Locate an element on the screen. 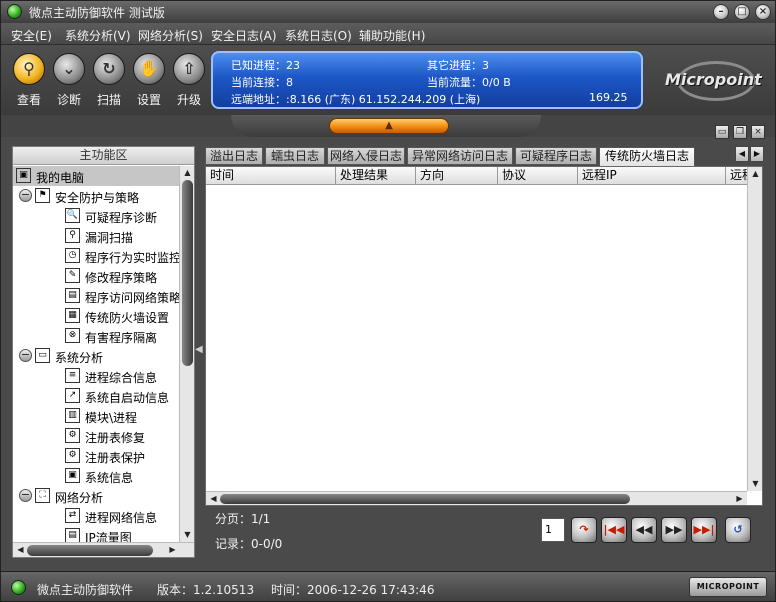 This screenshot has height=602, width=776. menu-network-analysis: 网络分析(S) is located at coordinates (170, 35).